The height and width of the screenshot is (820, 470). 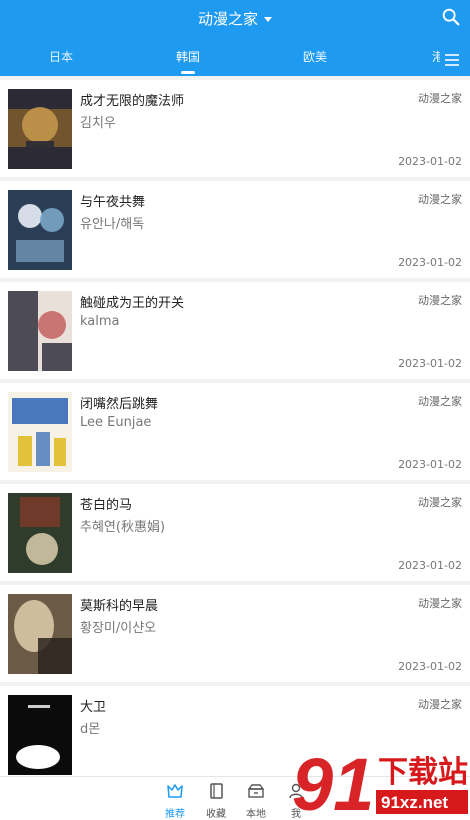 What do you see at coordinates (227, 18) in the screenshot?
I see `app-title: 动漫之家` at bounding box center [227, 18].